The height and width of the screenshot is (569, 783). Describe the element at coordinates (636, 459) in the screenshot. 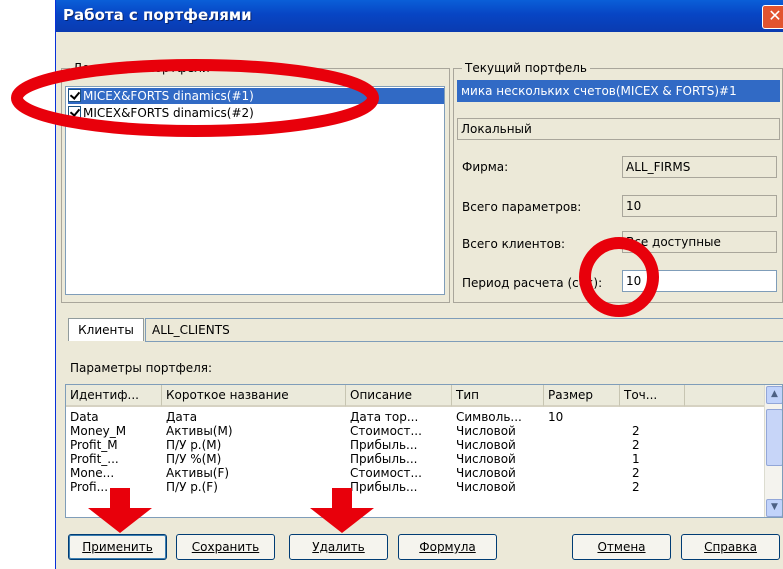

I see `table-cell: 1` at that location.